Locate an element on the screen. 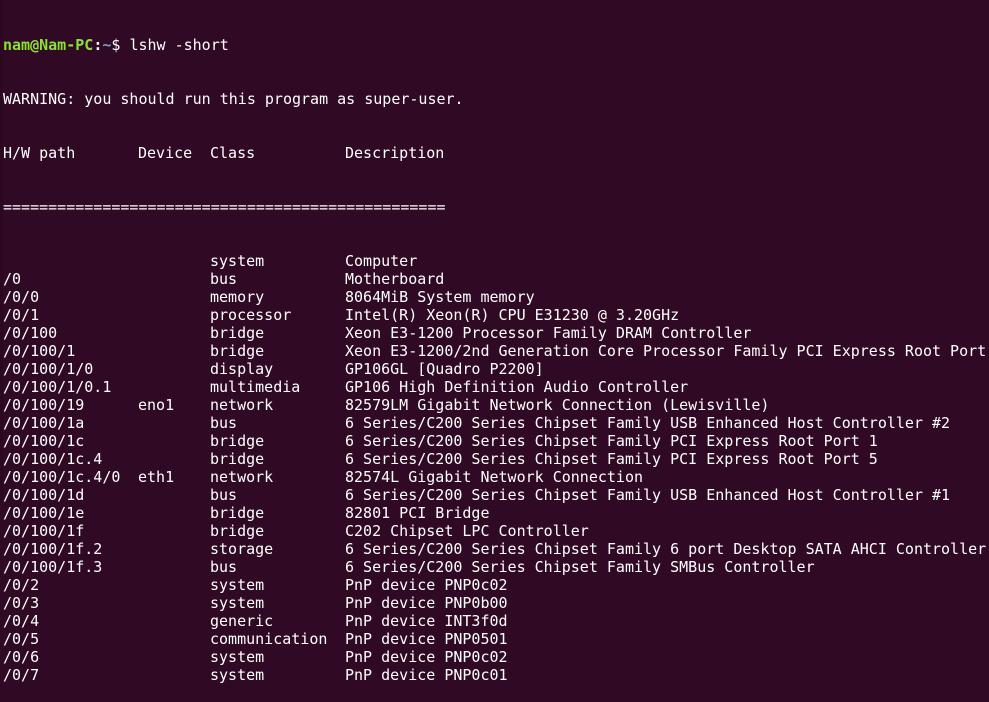 The image size is (989, 702). table-row: /0/5 communication PnP device PNP0501 is located at coordinates (496, 639).